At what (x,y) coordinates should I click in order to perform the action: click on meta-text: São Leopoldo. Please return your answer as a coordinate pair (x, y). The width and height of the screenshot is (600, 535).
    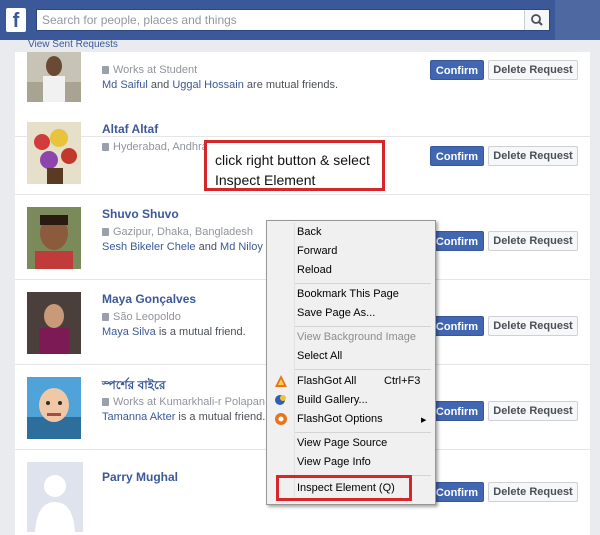
    Looking at the image, I should click on (147, 317).